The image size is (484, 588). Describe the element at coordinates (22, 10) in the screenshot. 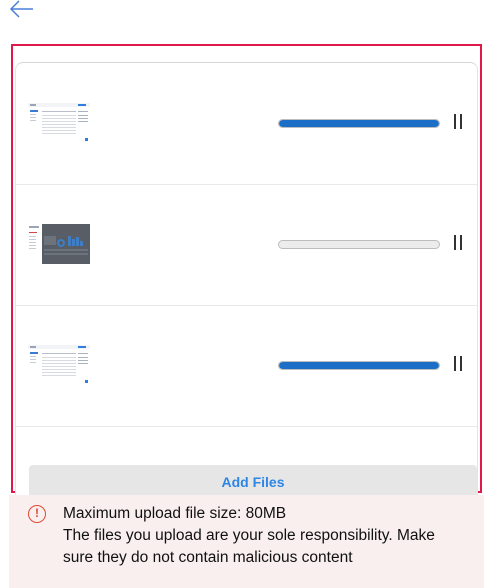

I see `back-arrow-icon` at that location.